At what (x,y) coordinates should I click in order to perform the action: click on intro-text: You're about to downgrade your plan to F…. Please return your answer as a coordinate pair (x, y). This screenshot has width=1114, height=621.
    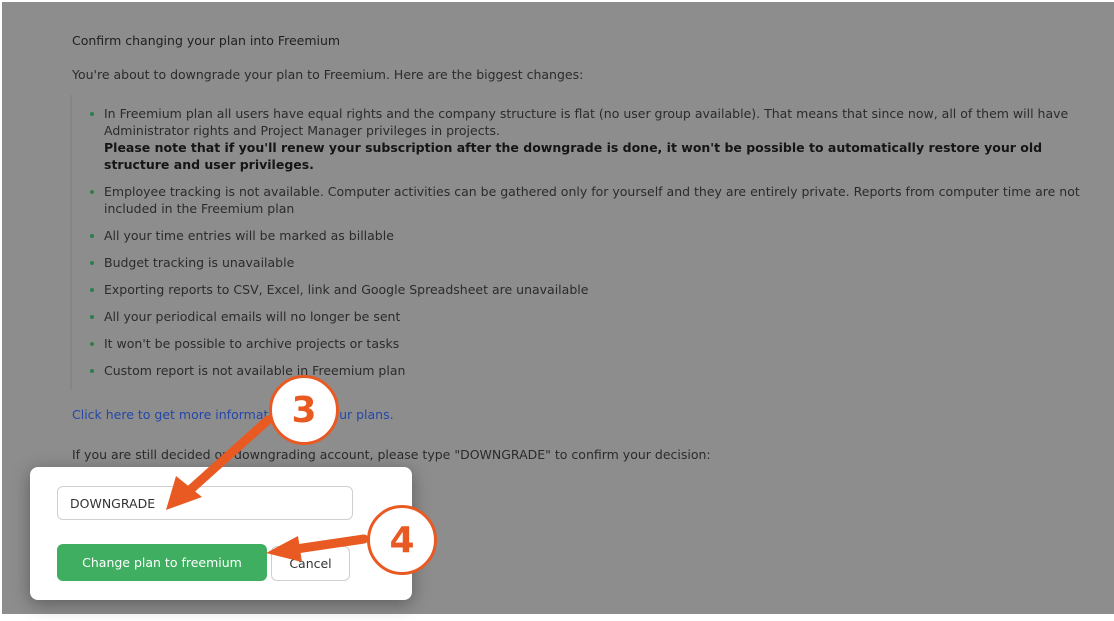
    Looking at the image, I should click on (328, 74).